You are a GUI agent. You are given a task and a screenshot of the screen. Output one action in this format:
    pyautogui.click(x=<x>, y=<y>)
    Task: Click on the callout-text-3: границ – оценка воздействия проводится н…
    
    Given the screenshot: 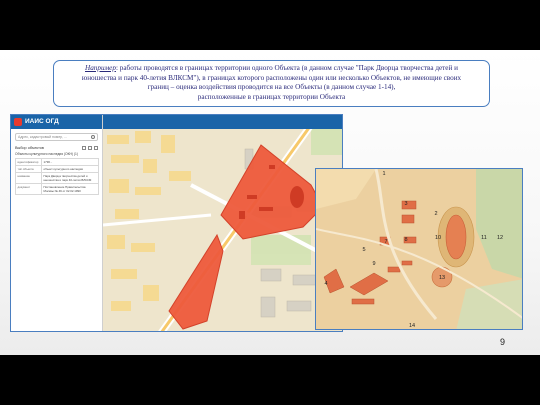 What is the action you would take?
    pyautogui.click(x=271, y=87)
    